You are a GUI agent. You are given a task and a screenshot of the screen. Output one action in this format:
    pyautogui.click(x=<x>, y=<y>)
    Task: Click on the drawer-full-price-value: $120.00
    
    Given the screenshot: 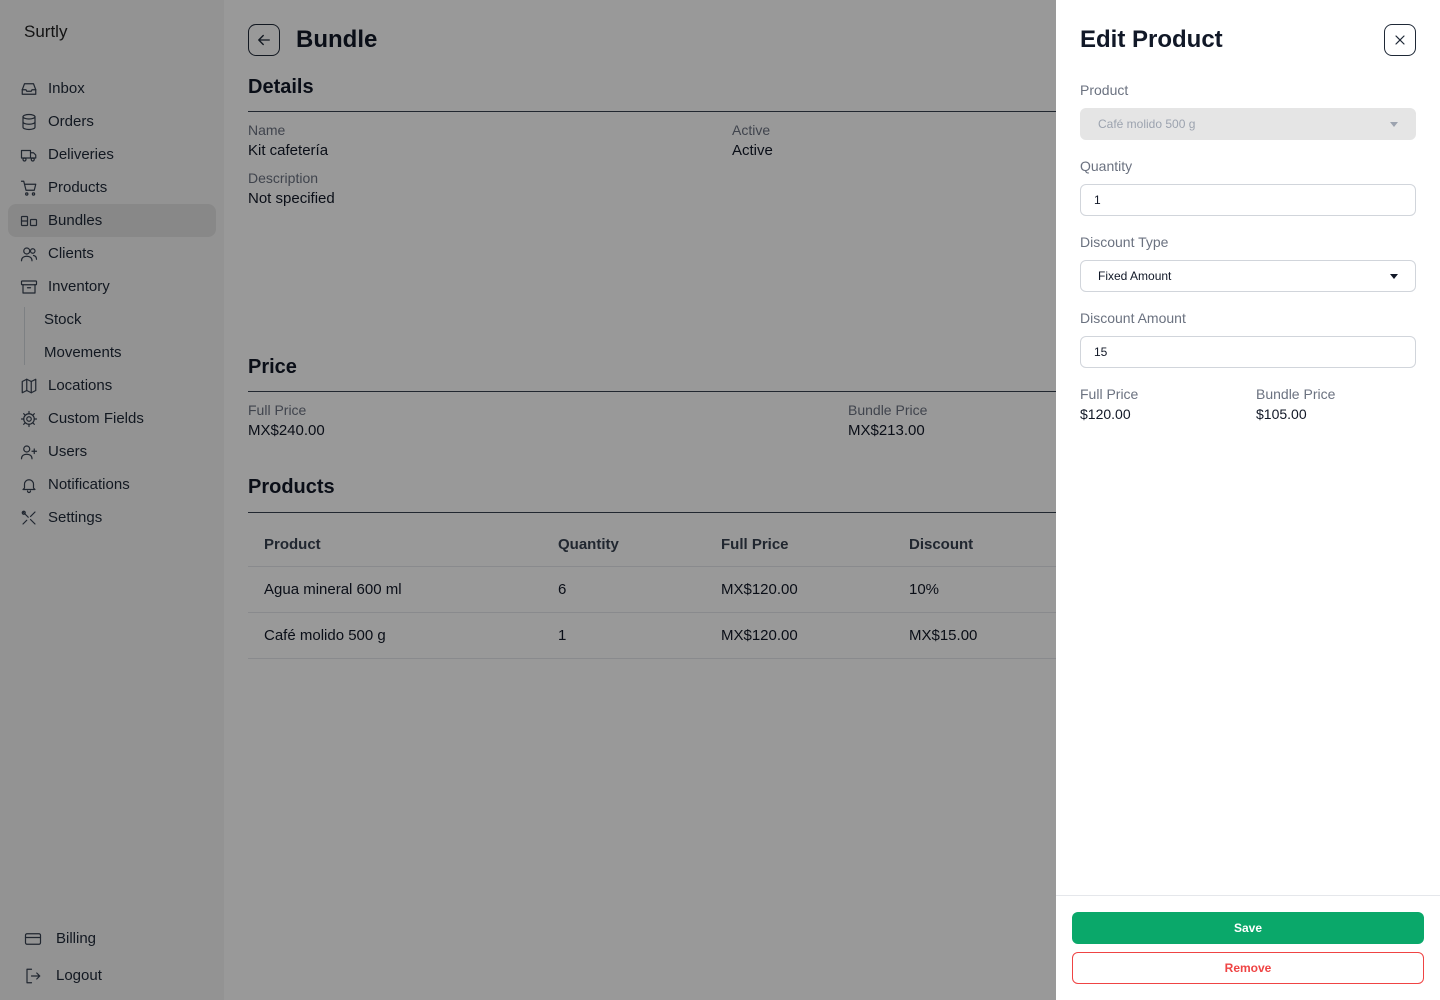 What is the action you would take?
    pyautogui.click(x=1105, y=414)
    